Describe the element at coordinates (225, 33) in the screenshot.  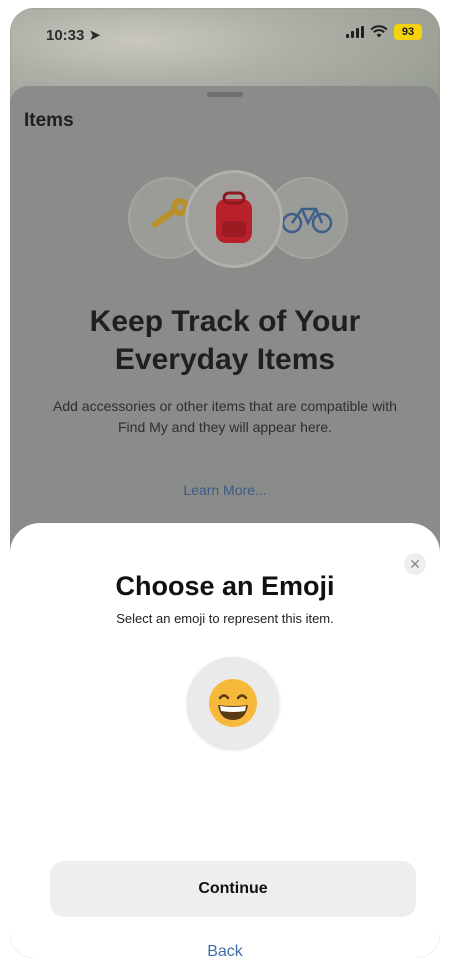
I see `status-bar: 10:33 ➤ 93` at that location.